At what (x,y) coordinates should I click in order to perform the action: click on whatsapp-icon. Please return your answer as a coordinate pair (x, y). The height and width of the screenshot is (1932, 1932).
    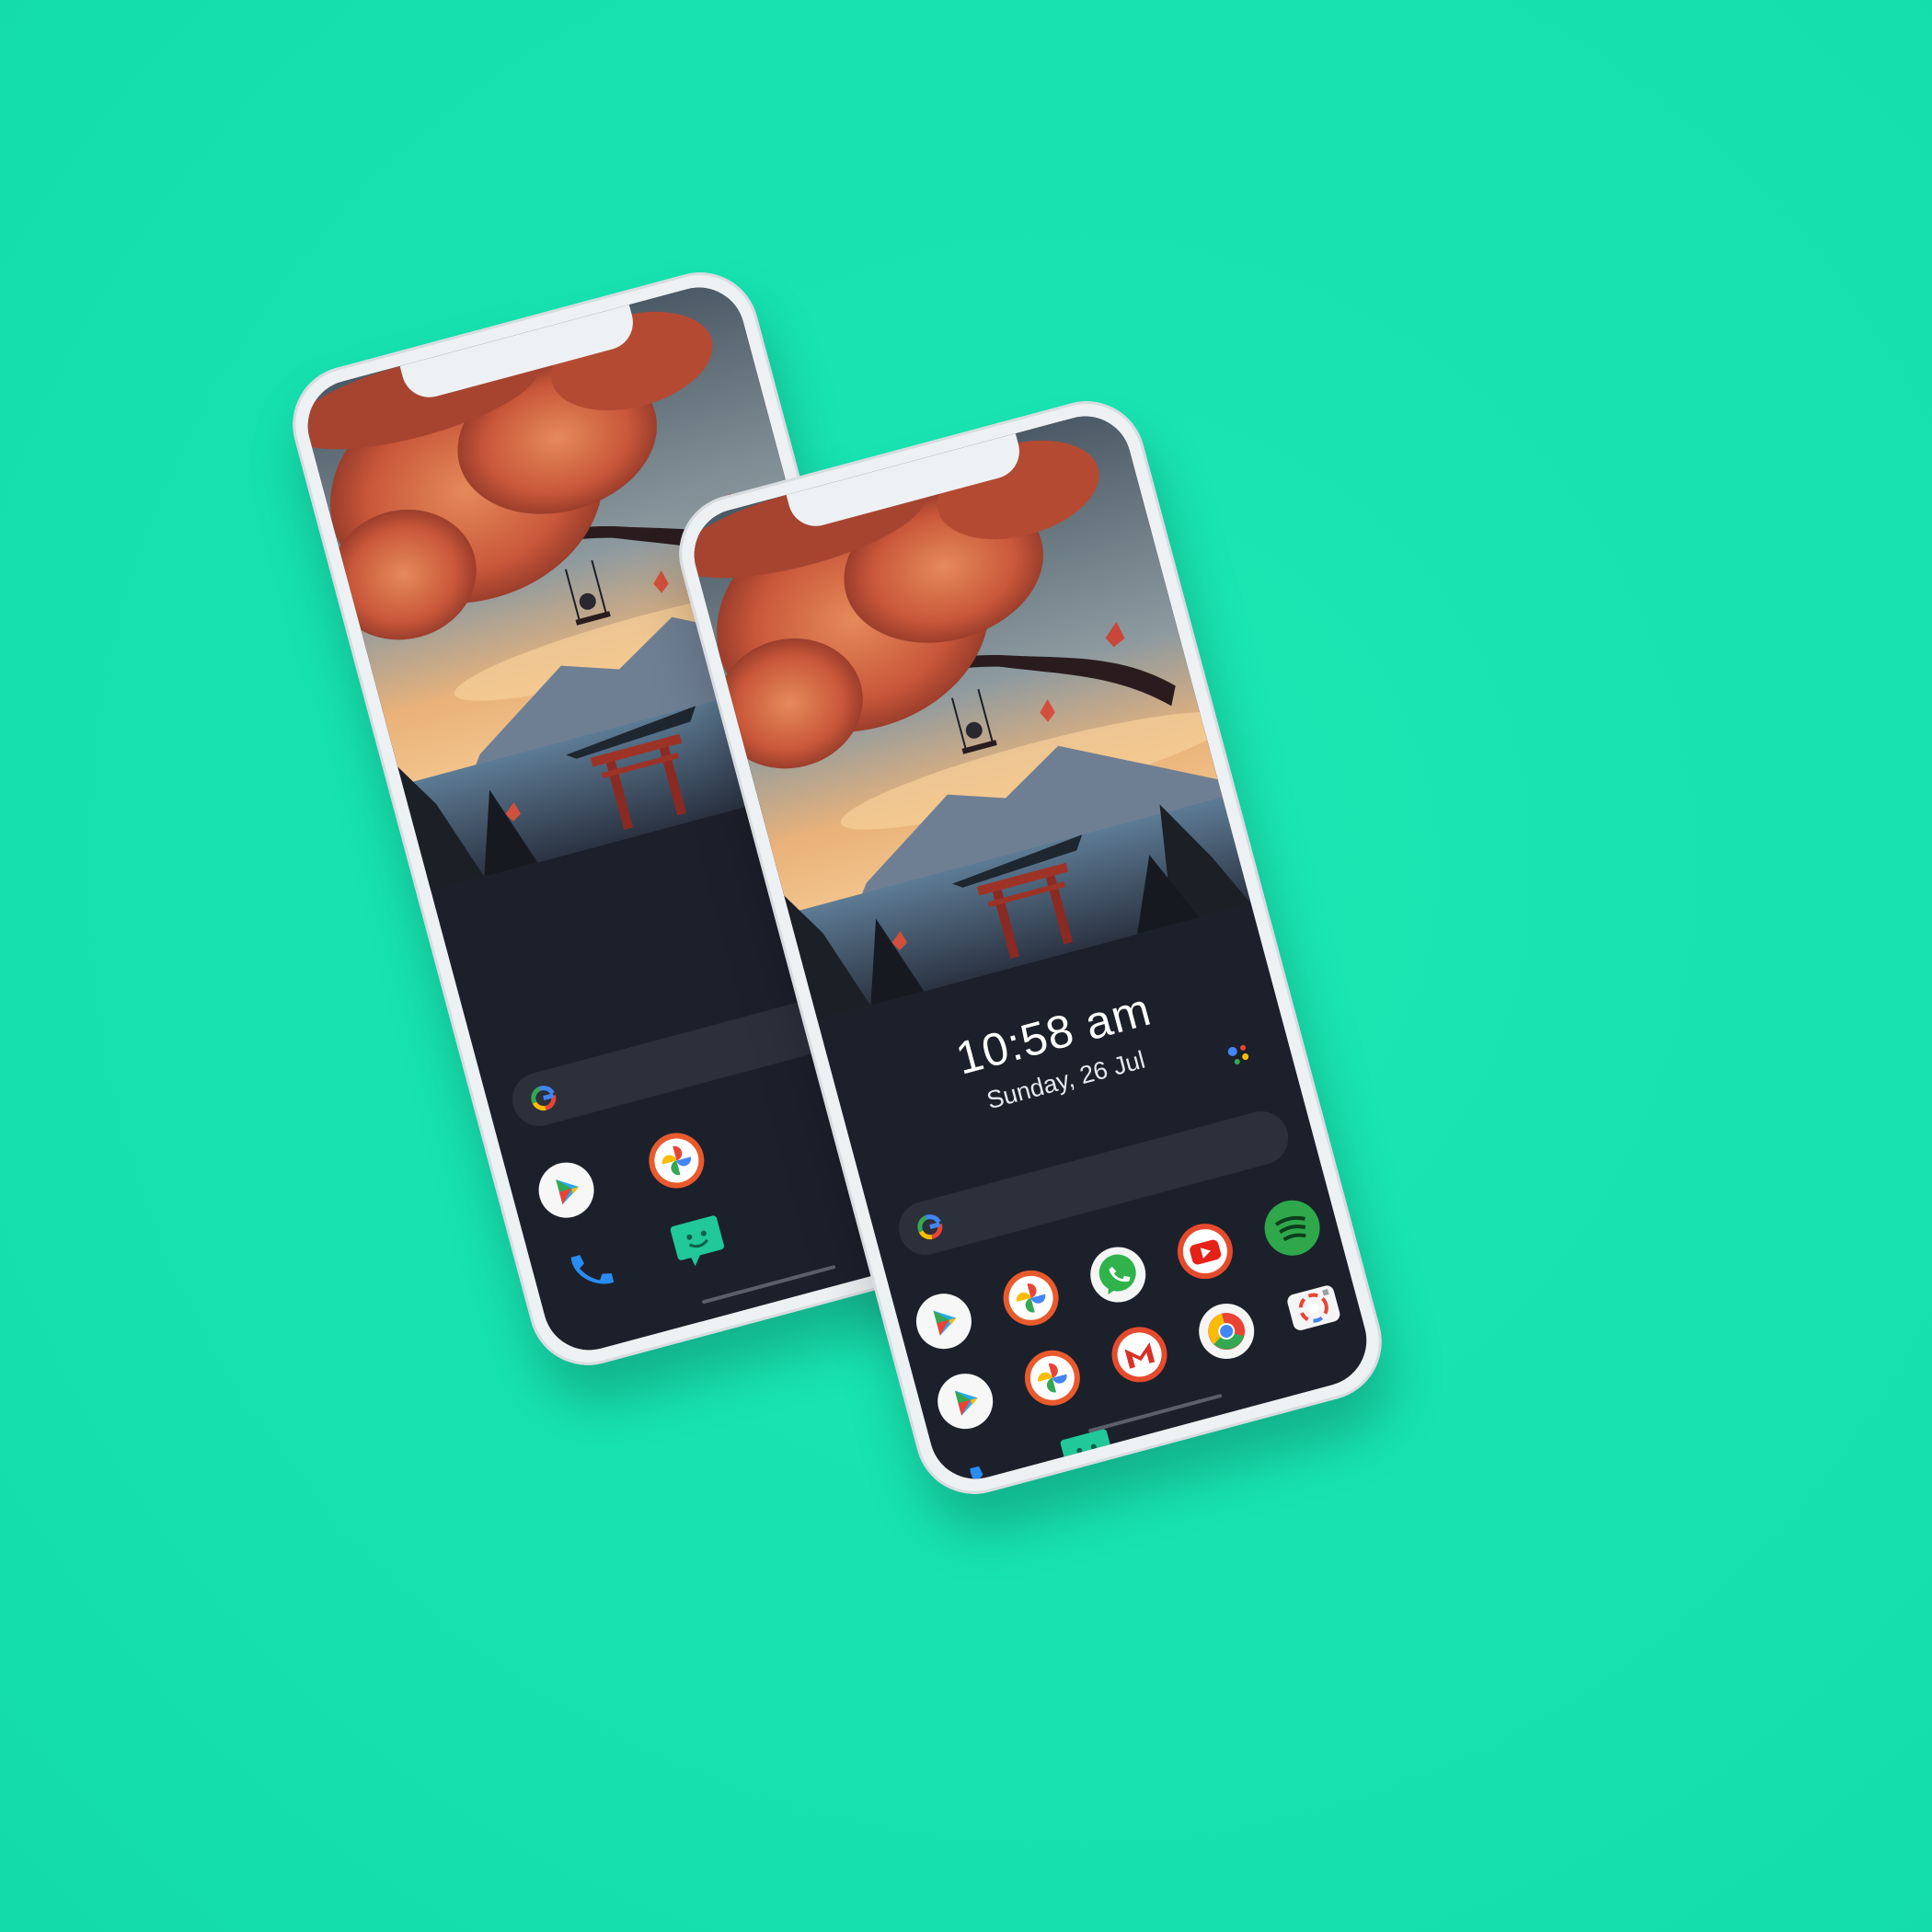
    Looking at the image, I should click on (1118, 1274).